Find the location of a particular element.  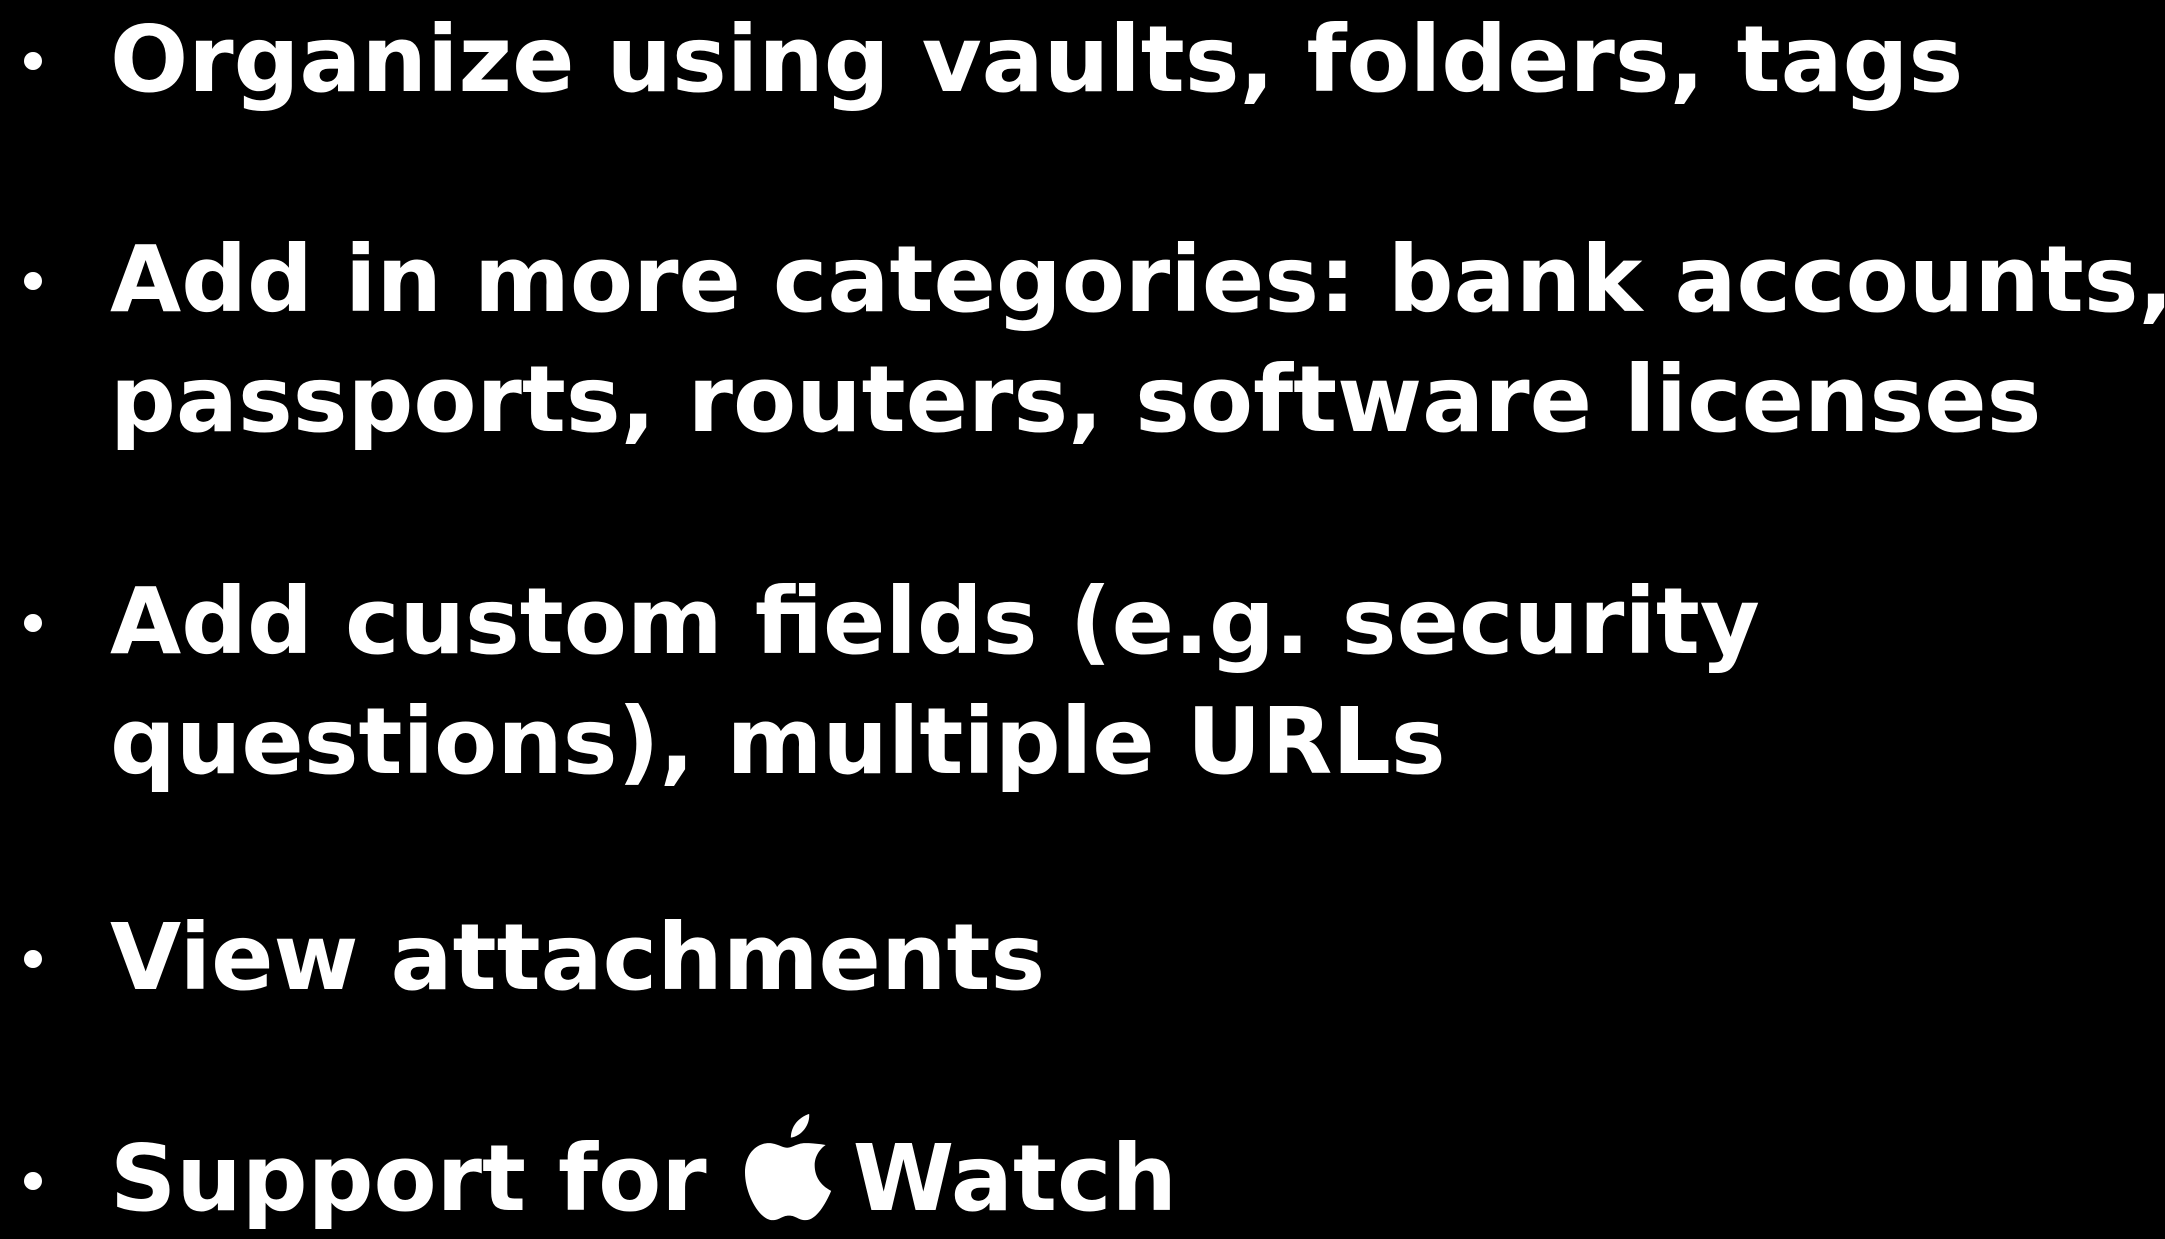

bullet-text: Support for Watch is located at coordinates (643, 1175).